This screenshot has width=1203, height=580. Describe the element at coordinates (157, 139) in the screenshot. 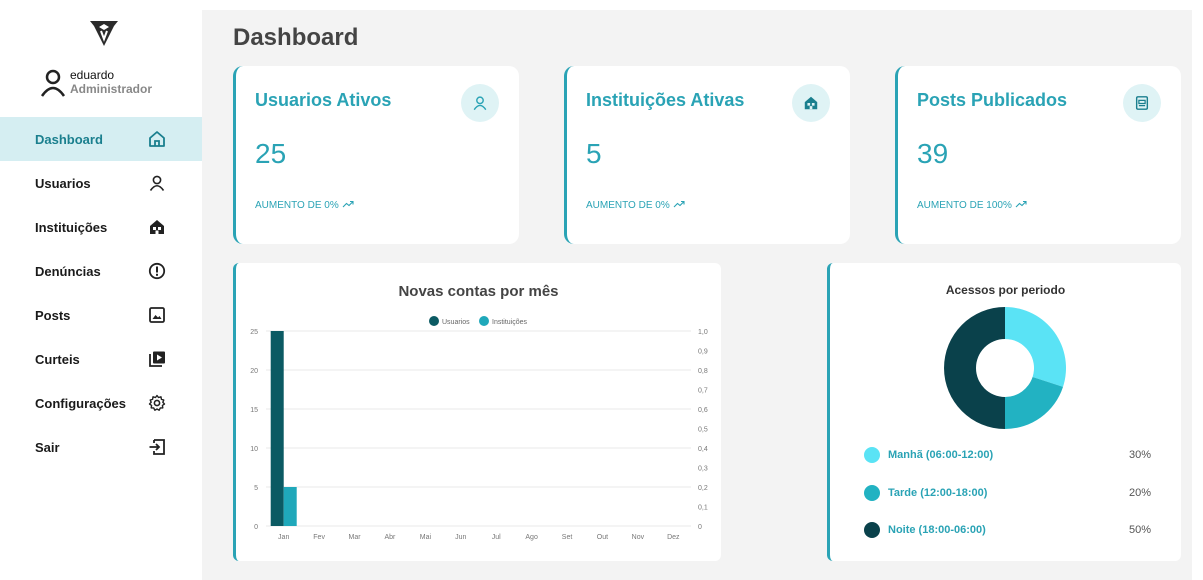

I see `home-icon` at that location.